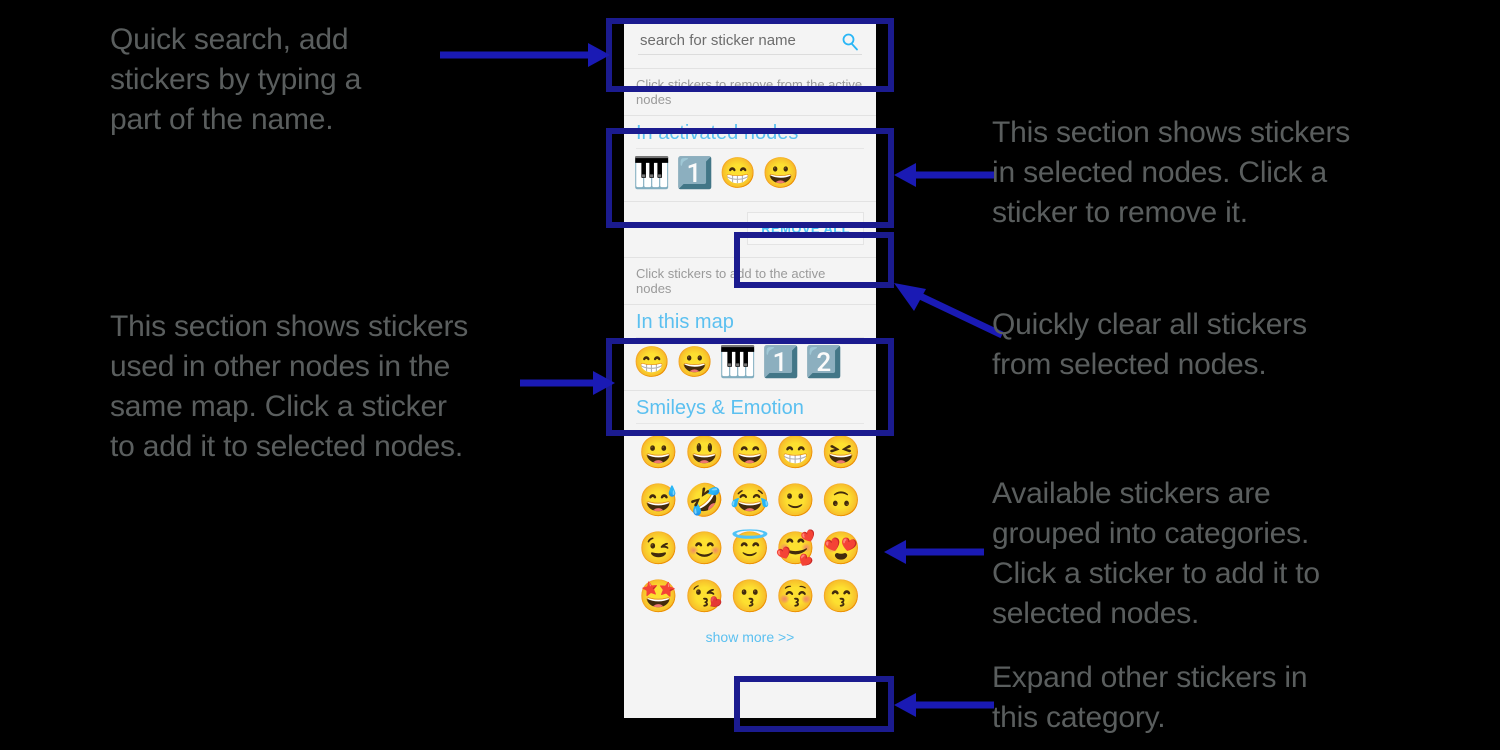 The width and height of the screenshot is (1500, 750). Describe the element at coordinates (796, 596) in the screenshot. I see `kissing-face-with-closed-eyes-sticker: 😚` at that location.